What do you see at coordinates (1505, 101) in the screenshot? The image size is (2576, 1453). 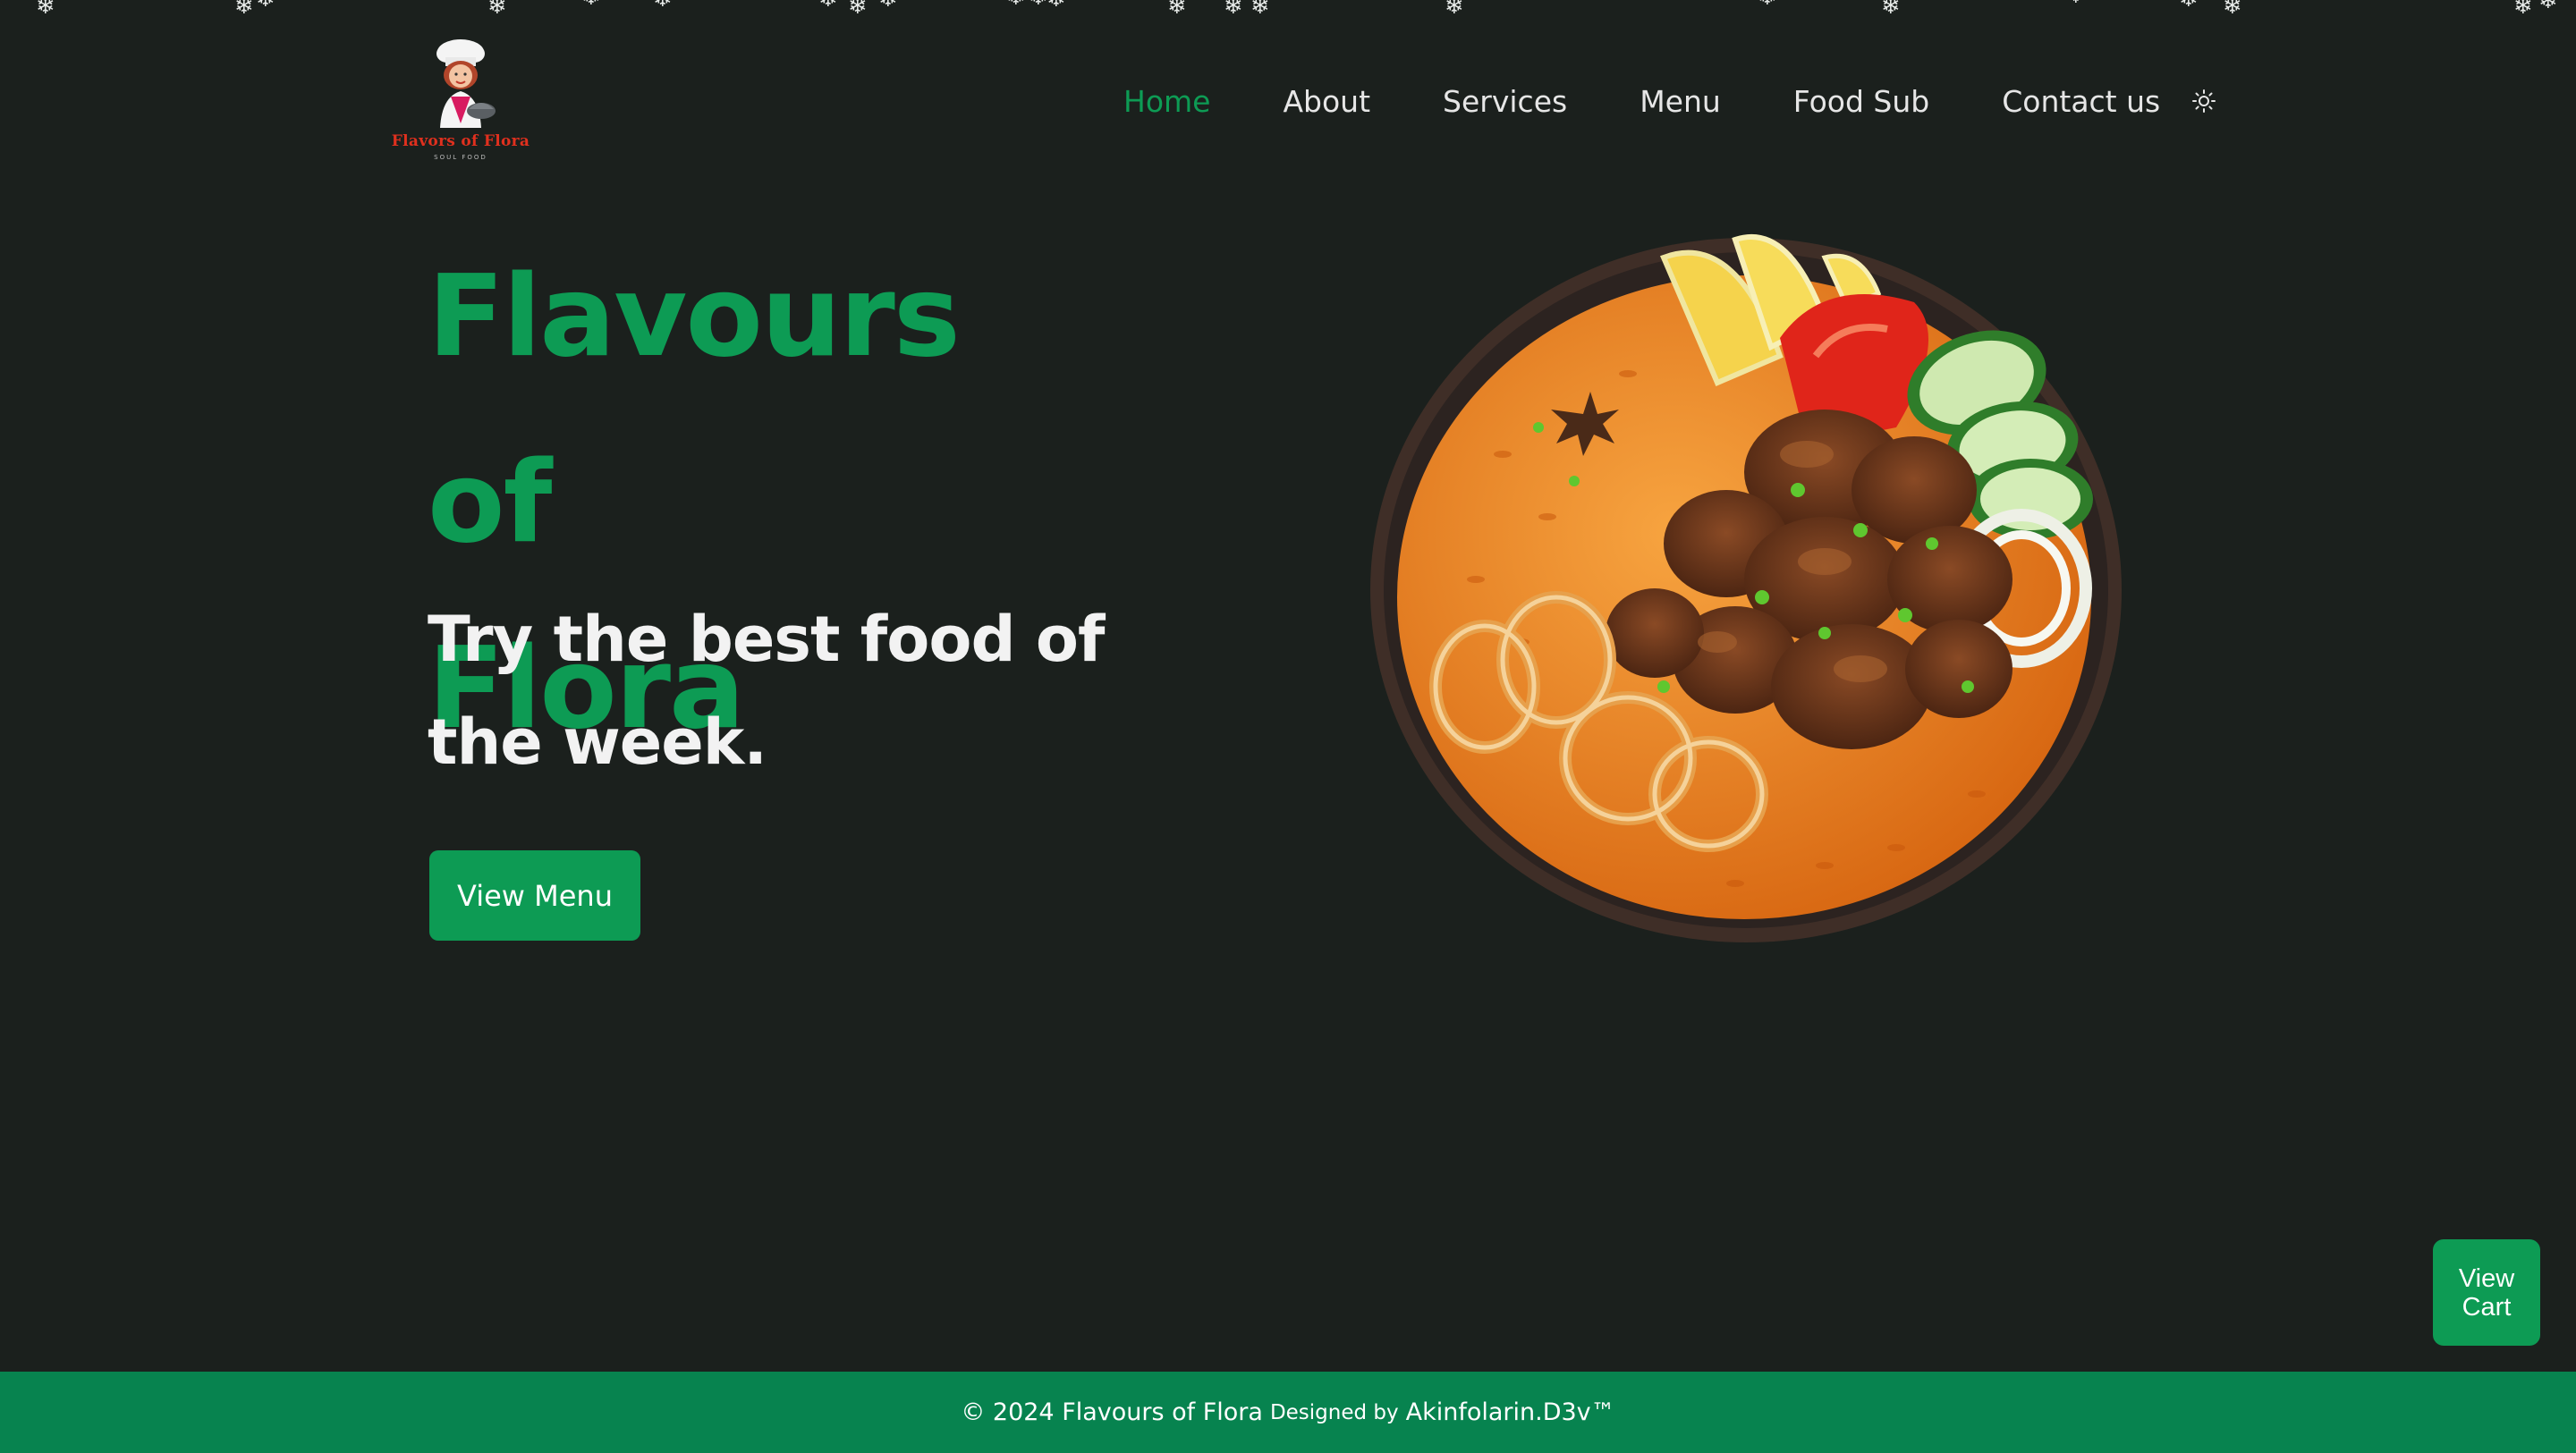 I see `nav-item-services: Services` at bounding box center [1505, 101].